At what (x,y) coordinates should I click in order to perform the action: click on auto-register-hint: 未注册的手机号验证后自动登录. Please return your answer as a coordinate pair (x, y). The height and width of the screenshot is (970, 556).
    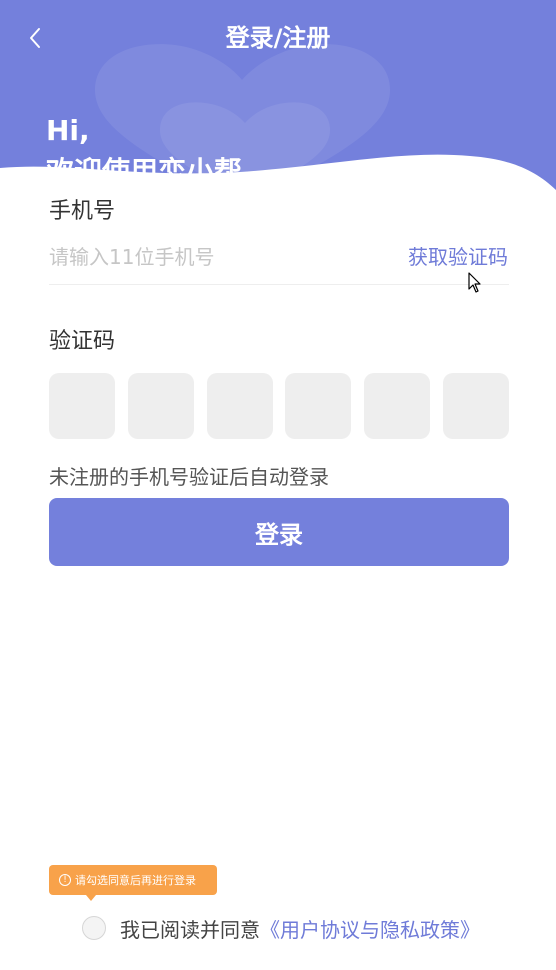
    Looking at the image, I should click on (189, 477).